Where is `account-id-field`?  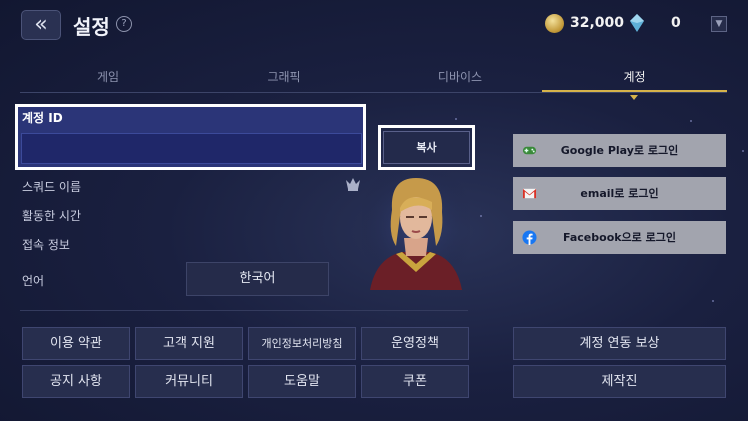 account-id-field is located at coordinates (191, 148).